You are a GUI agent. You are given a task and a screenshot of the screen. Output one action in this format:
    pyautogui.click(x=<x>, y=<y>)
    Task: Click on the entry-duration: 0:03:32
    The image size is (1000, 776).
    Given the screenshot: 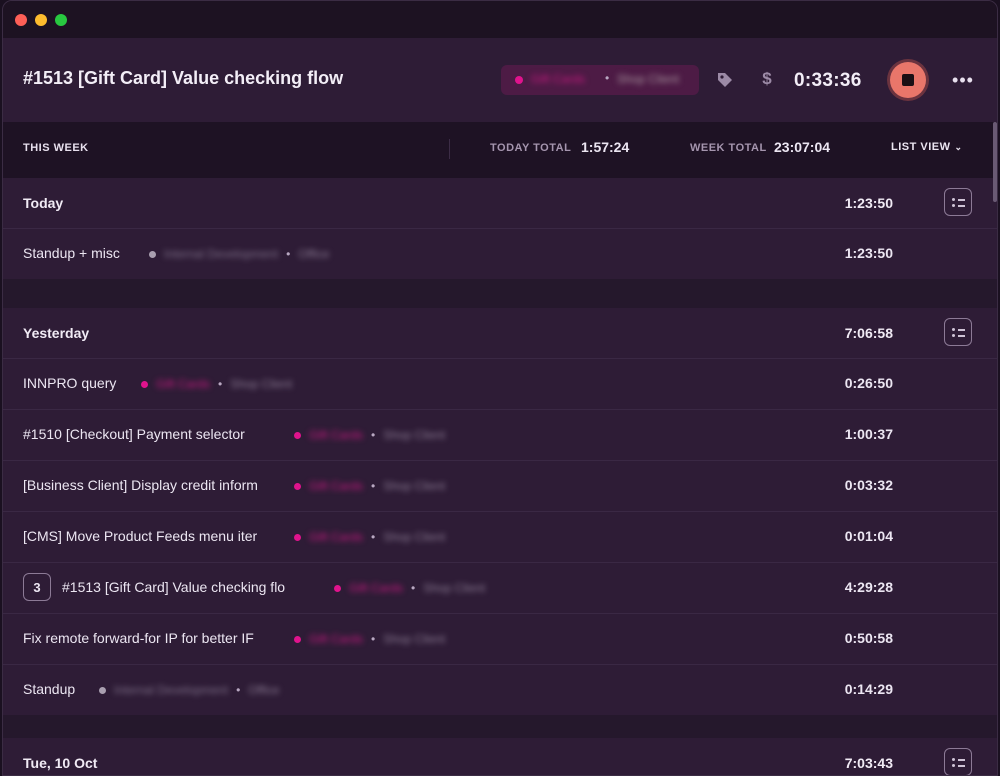 What is the action you would take?
    pyautogui.click(x=868, y=485)
    